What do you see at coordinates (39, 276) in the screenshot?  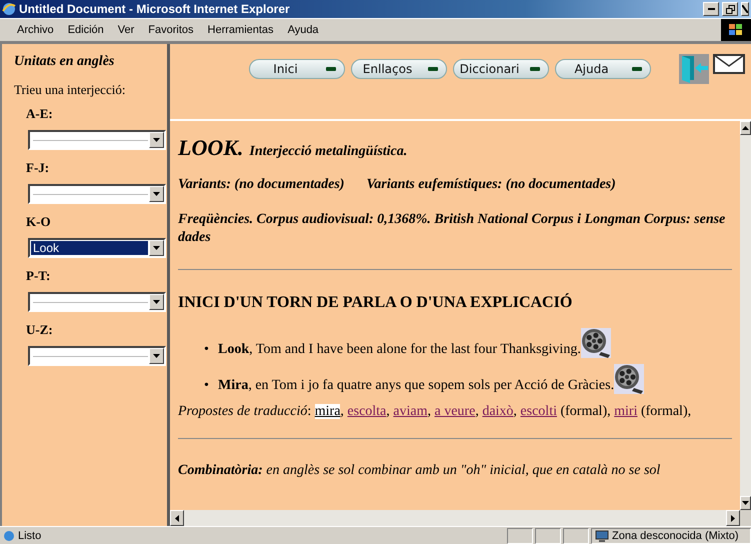 I see `select-label: P-T:` at bounding box center [39, 276].